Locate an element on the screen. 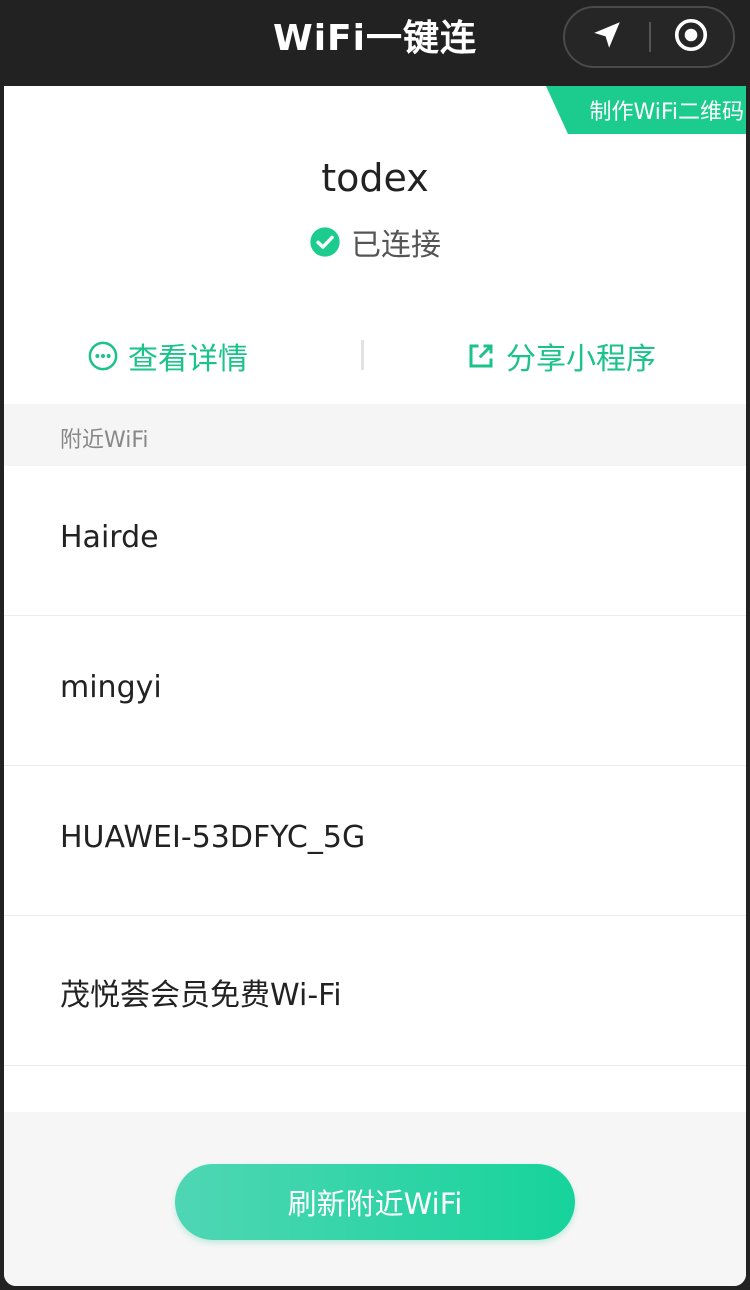 The image size is (750, 1290). connection-status: 已连接 is located at coordinates (375, 242).